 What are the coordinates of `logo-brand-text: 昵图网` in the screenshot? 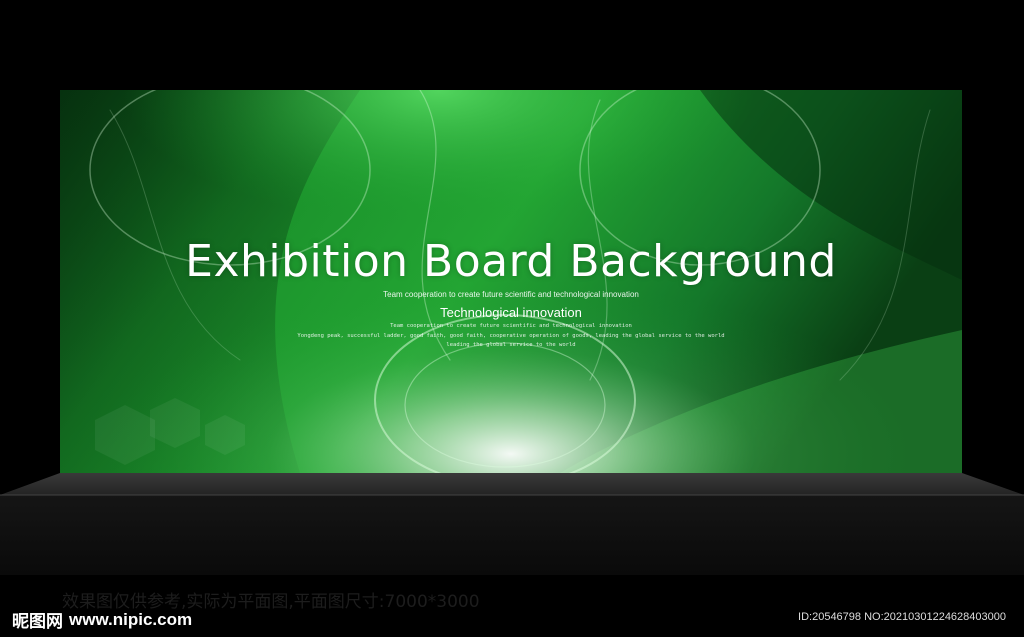 It's located at (37, 622).